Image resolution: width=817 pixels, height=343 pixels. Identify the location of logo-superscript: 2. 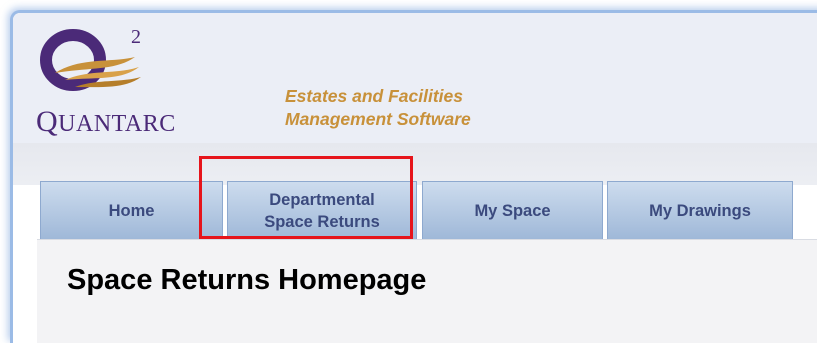
(136, 37).